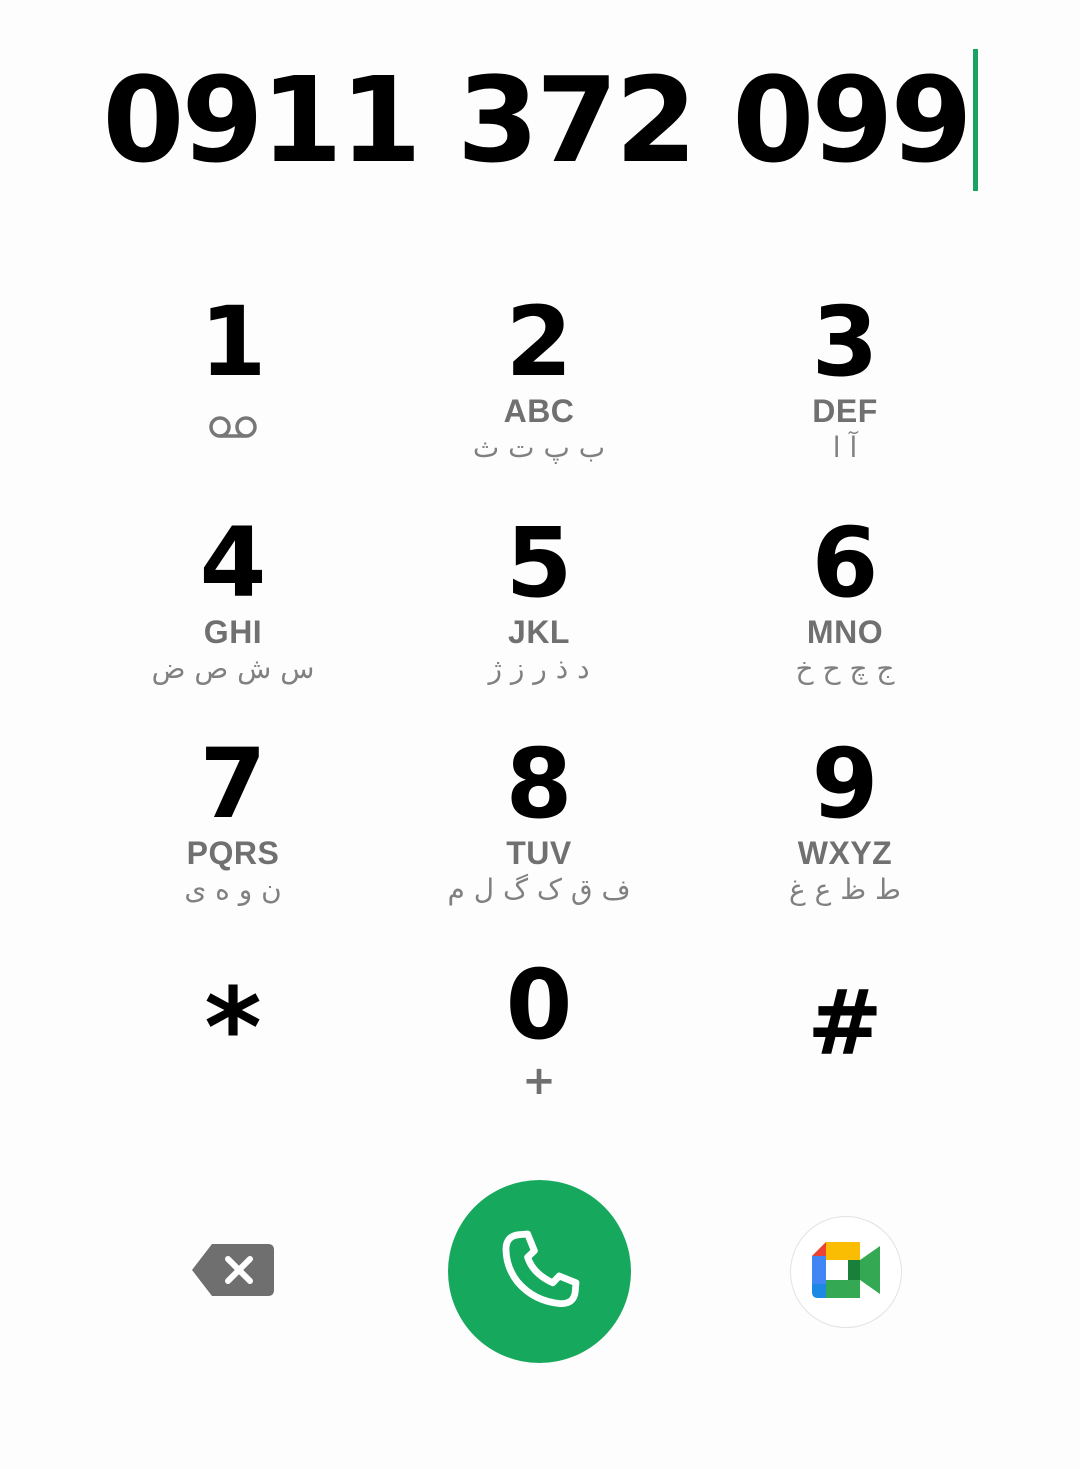 The width and height of the screenshot is (1080, 1469). Describe the element at coordinates (845, 1023) in the screenshot. I see `key-digit: #` at that location.